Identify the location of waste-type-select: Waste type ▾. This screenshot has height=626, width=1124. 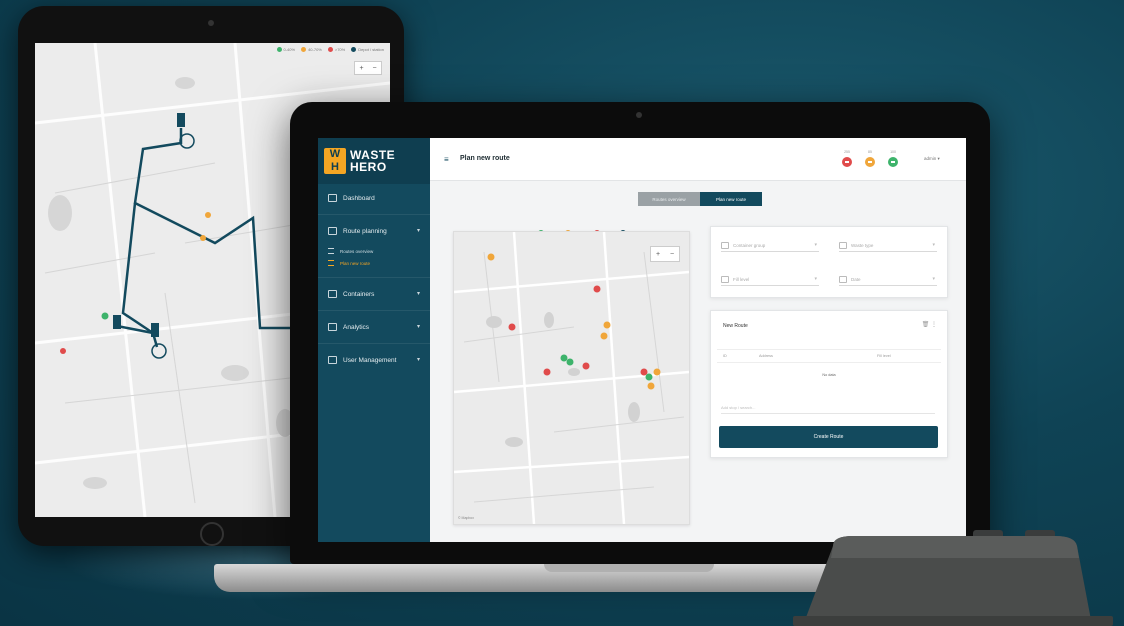
(888, 245).